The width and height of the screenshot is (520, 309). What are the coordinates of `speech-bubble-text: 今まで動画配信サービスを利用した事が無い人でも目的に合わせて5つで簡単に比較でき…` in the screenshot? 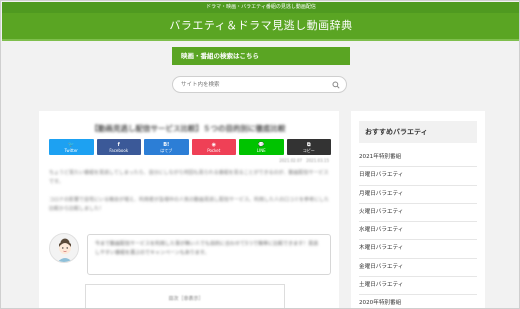 It's located at (207, 248).